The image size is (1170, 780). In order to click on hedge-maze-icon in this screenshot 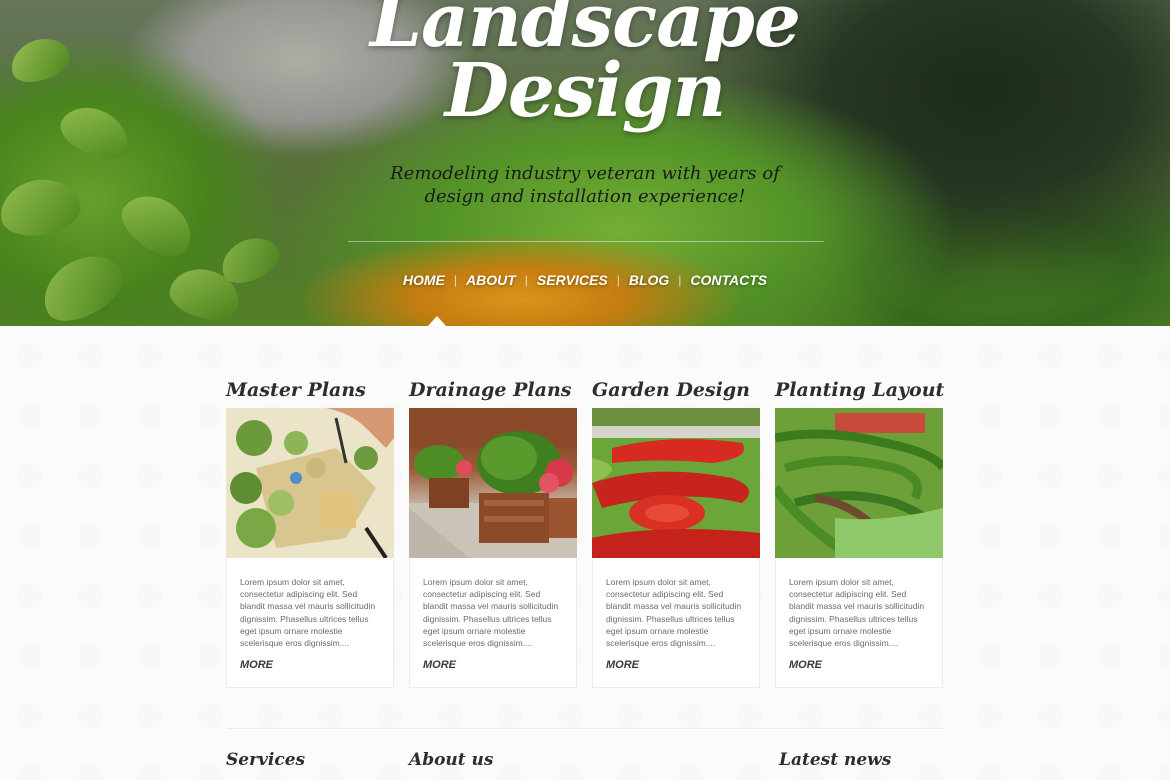, I will do `click(859, 483)`.